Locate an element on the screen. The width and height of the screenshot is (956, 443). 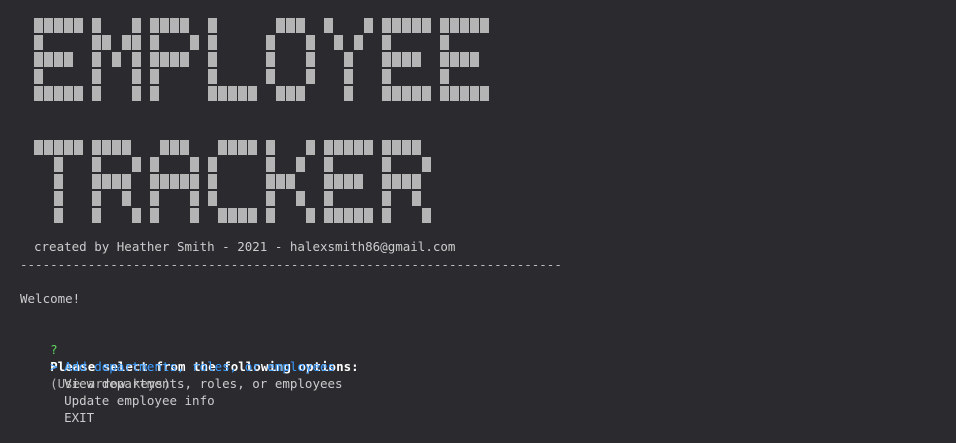
banner-letter-m is located at coordinates (116, 59).